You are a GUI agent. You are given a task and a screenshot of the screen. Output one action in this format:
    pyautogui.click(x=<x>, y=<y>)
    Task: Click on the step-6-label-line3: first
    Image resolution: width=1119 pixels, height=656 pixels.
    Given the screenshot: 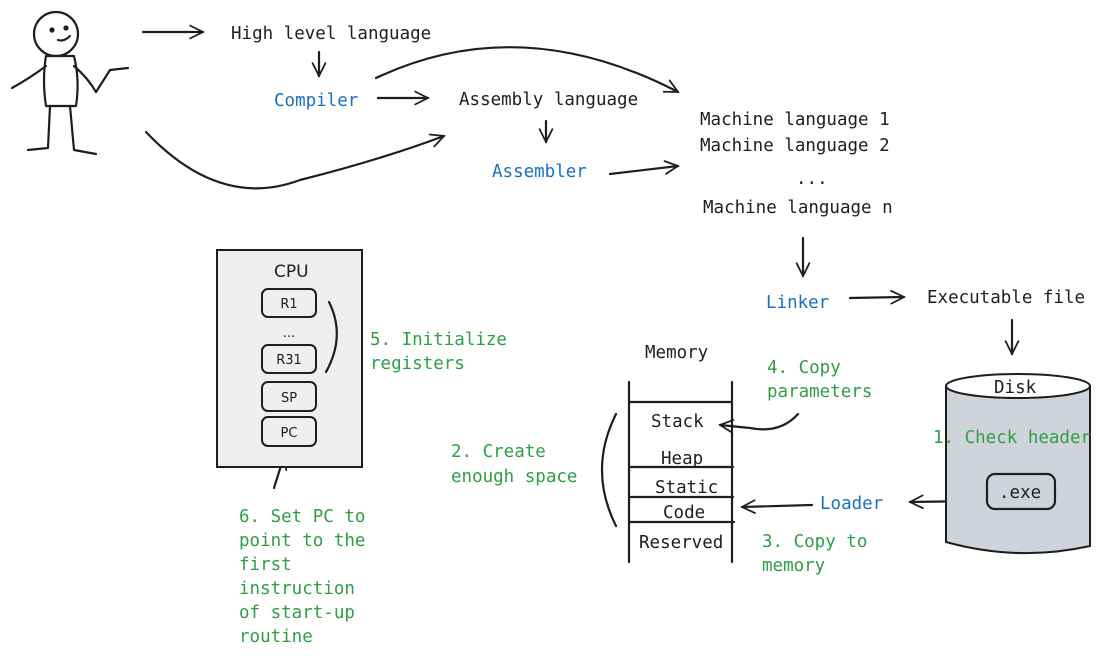 What is the action you would take?
    pyautogui.click(x=265, y=565)
    